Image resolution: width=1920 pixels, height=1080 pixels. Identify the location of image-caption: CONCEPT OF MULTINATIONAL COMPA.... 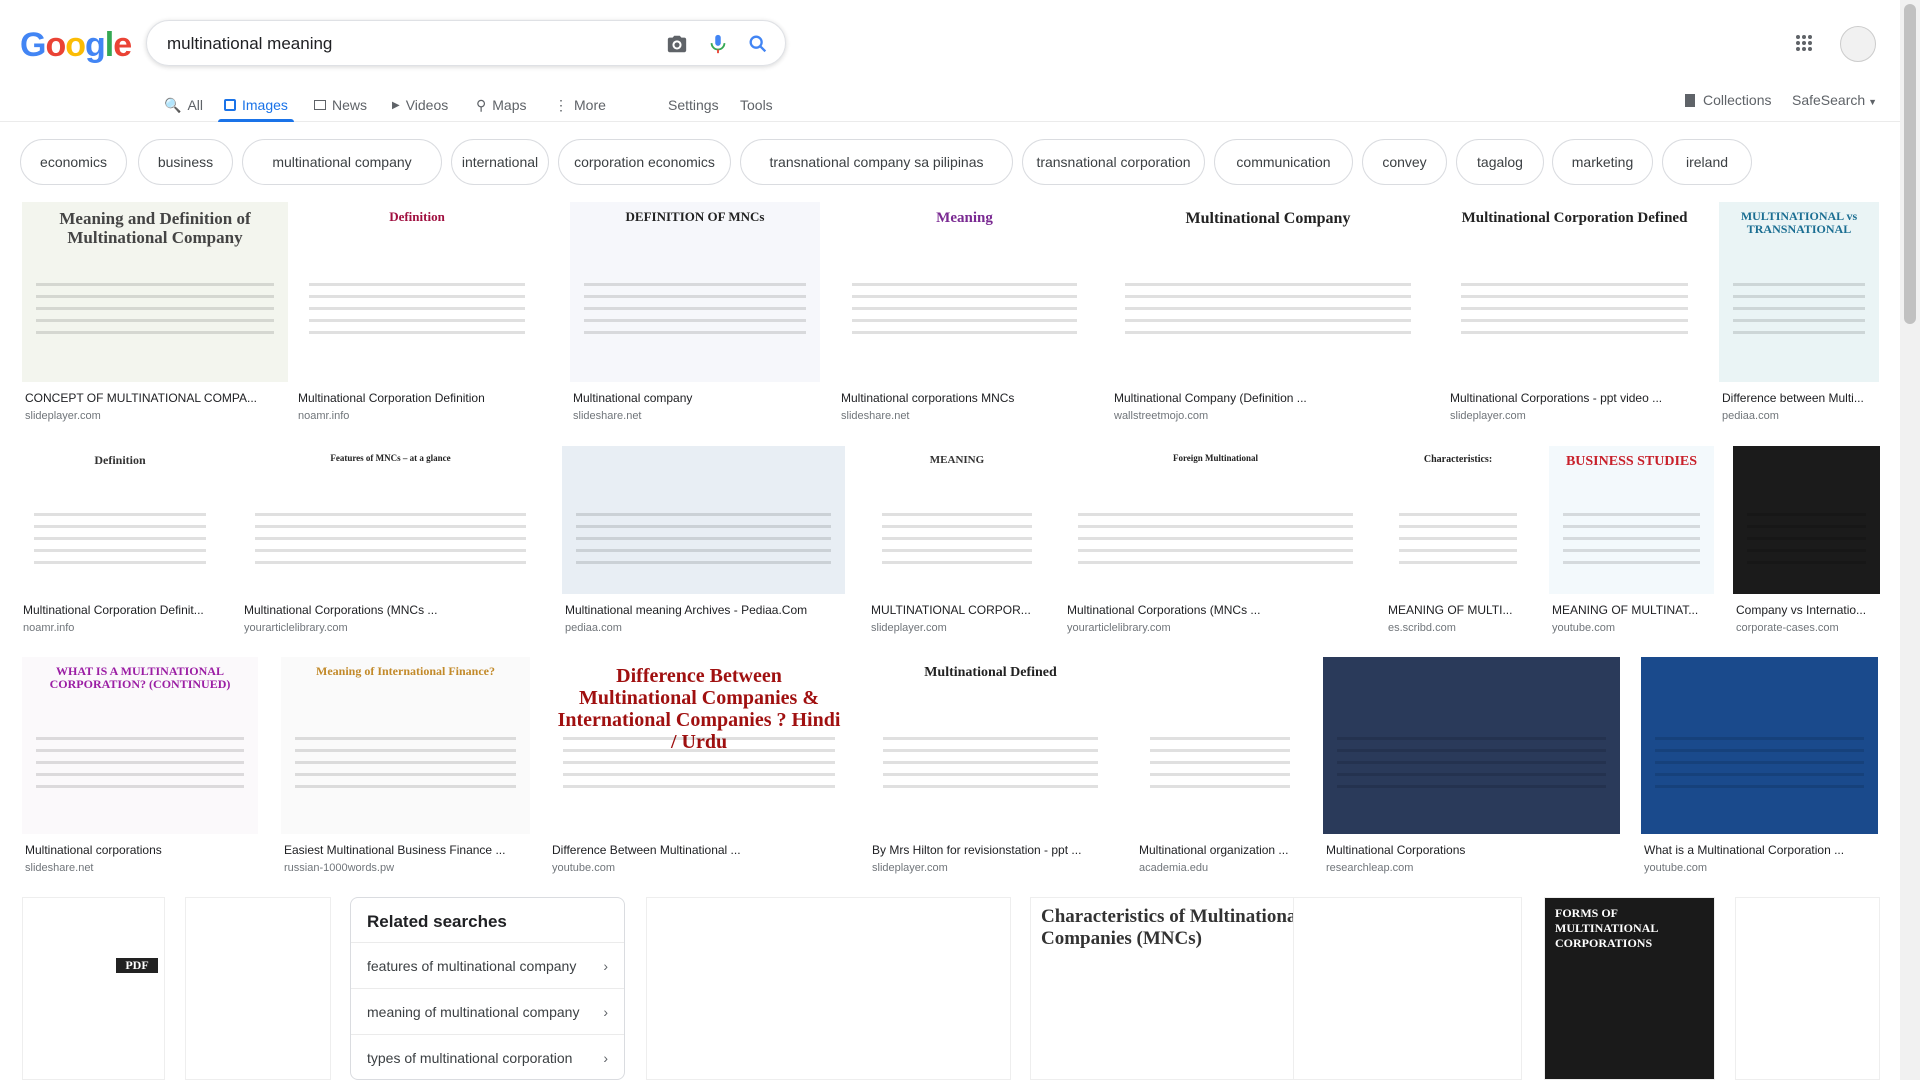
(156, 398).